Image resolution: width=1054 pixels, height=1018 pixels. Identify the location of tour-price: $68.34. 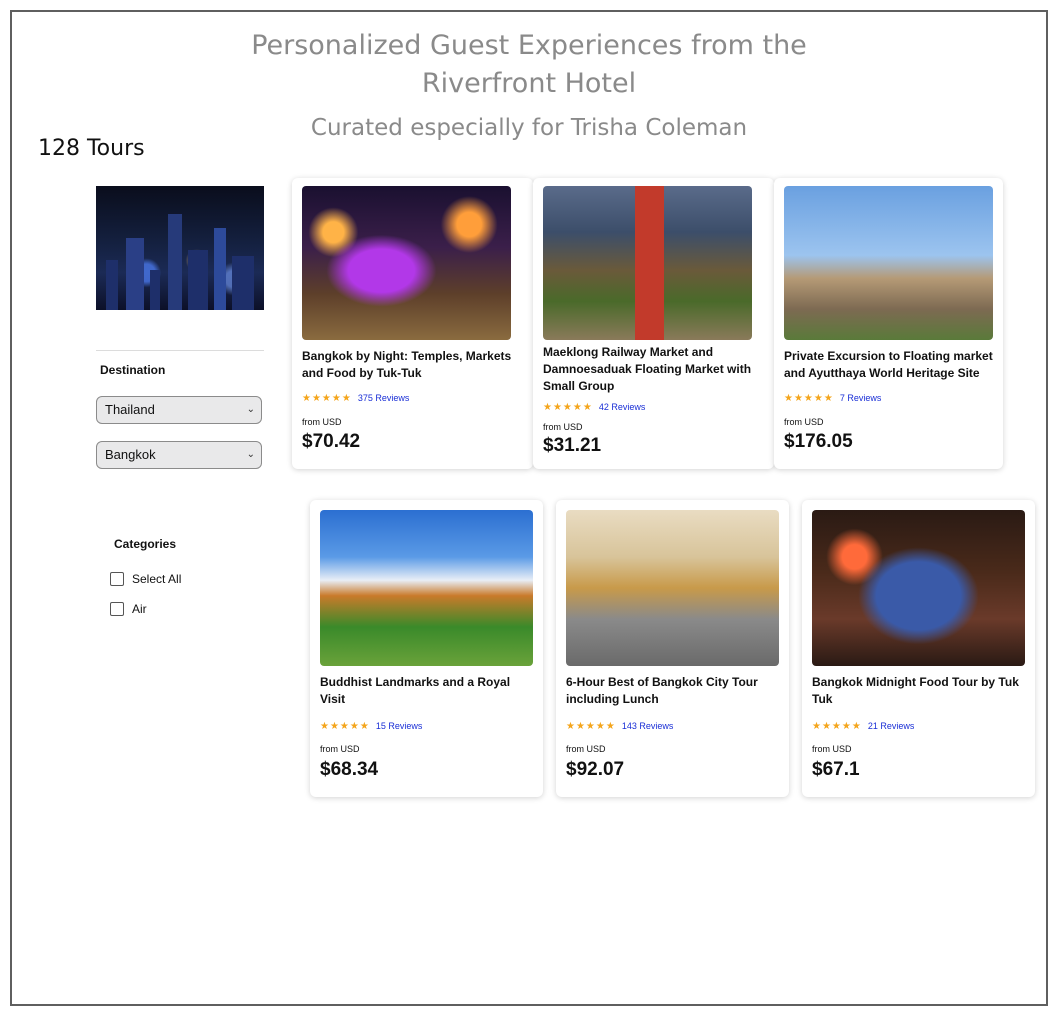
(349, 769).